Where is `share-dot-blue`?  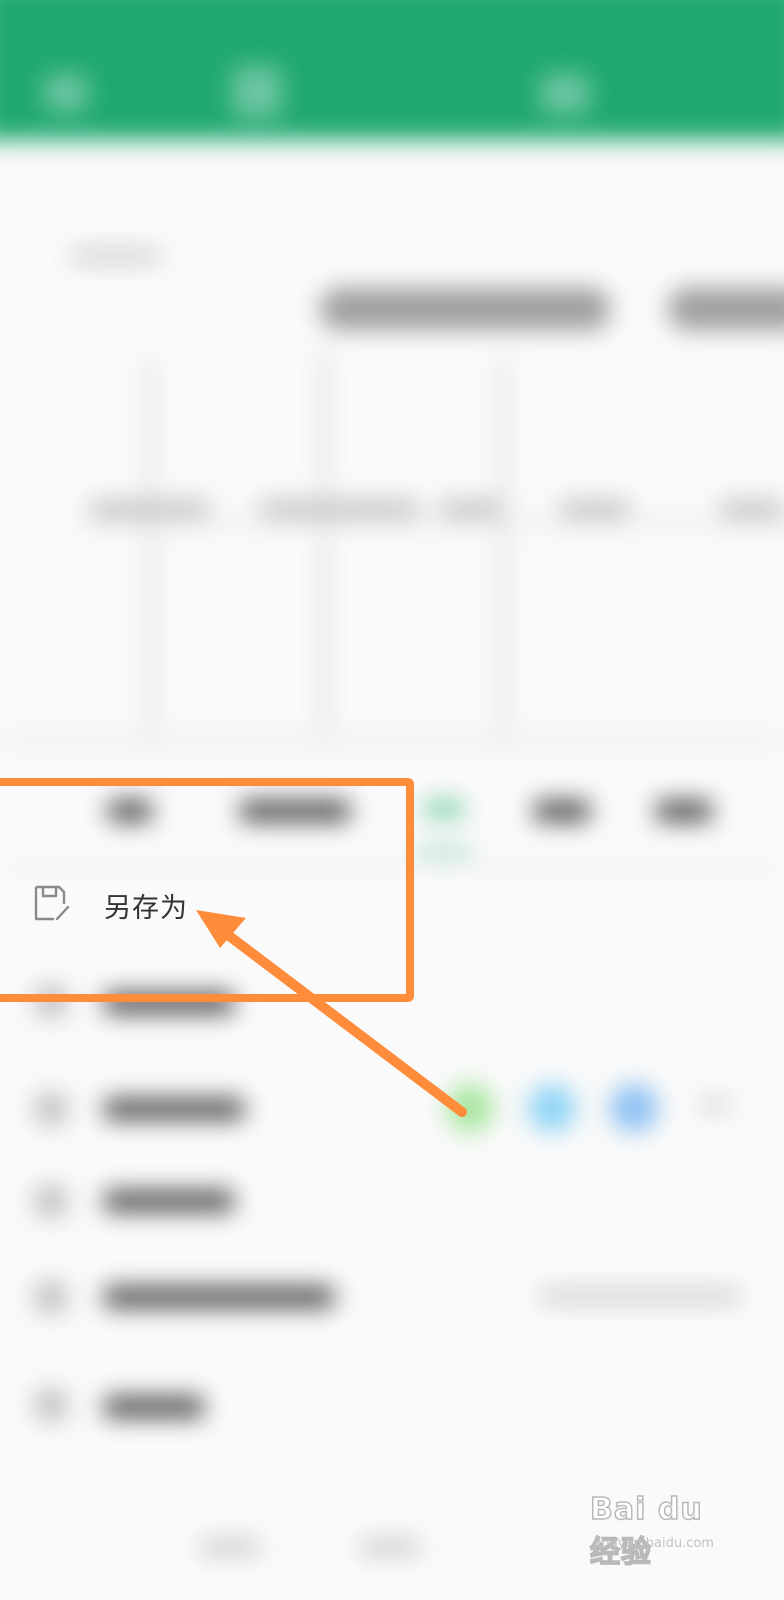 share-dot-blue is located at coordinates (634, 1108).